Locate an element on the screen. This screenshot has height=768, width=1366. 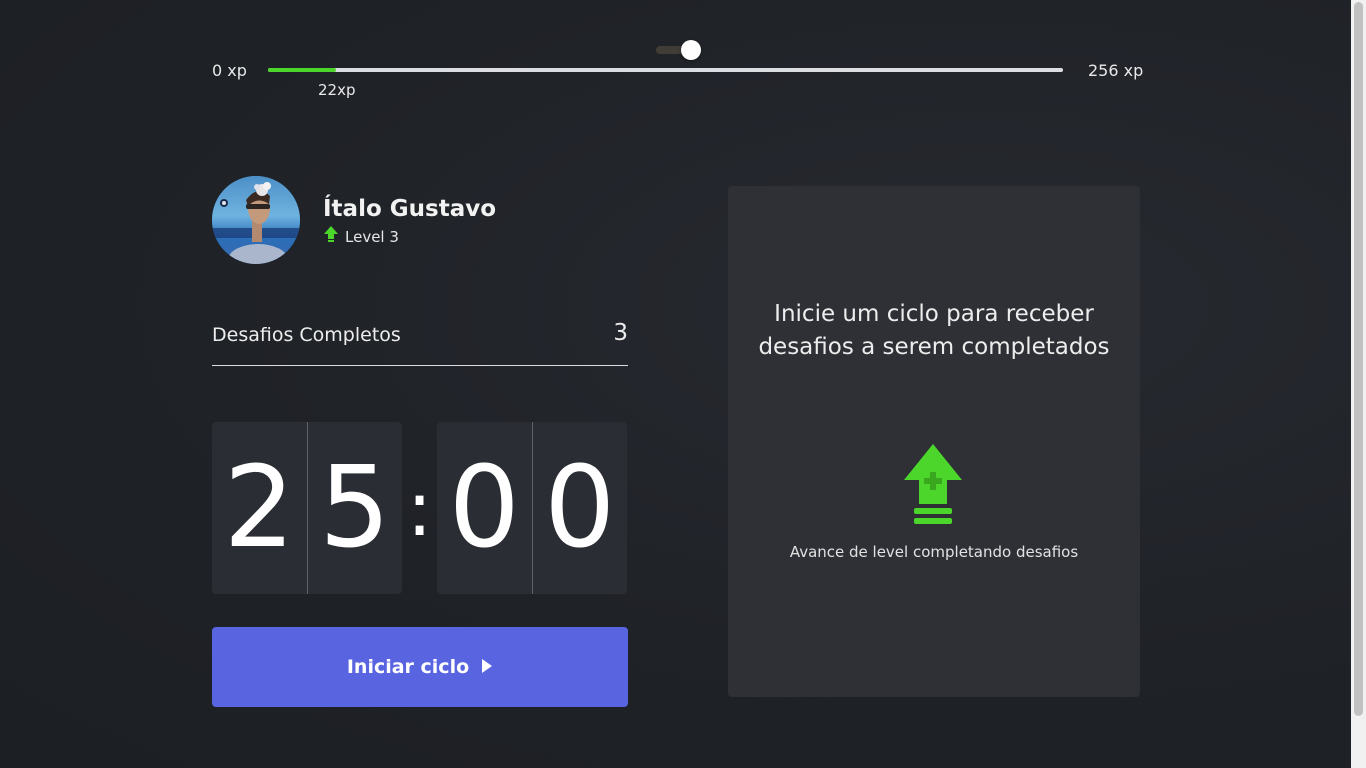
avatar-photo is located at coordinates (256, 220).